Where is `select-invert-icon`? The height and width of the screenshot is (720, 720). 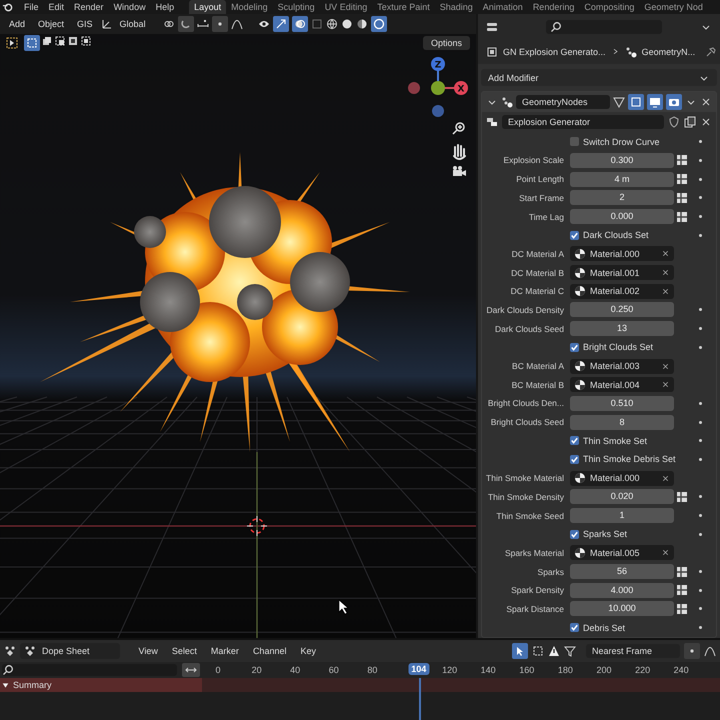 select-invert-icon is located at coordinates (73, 41).